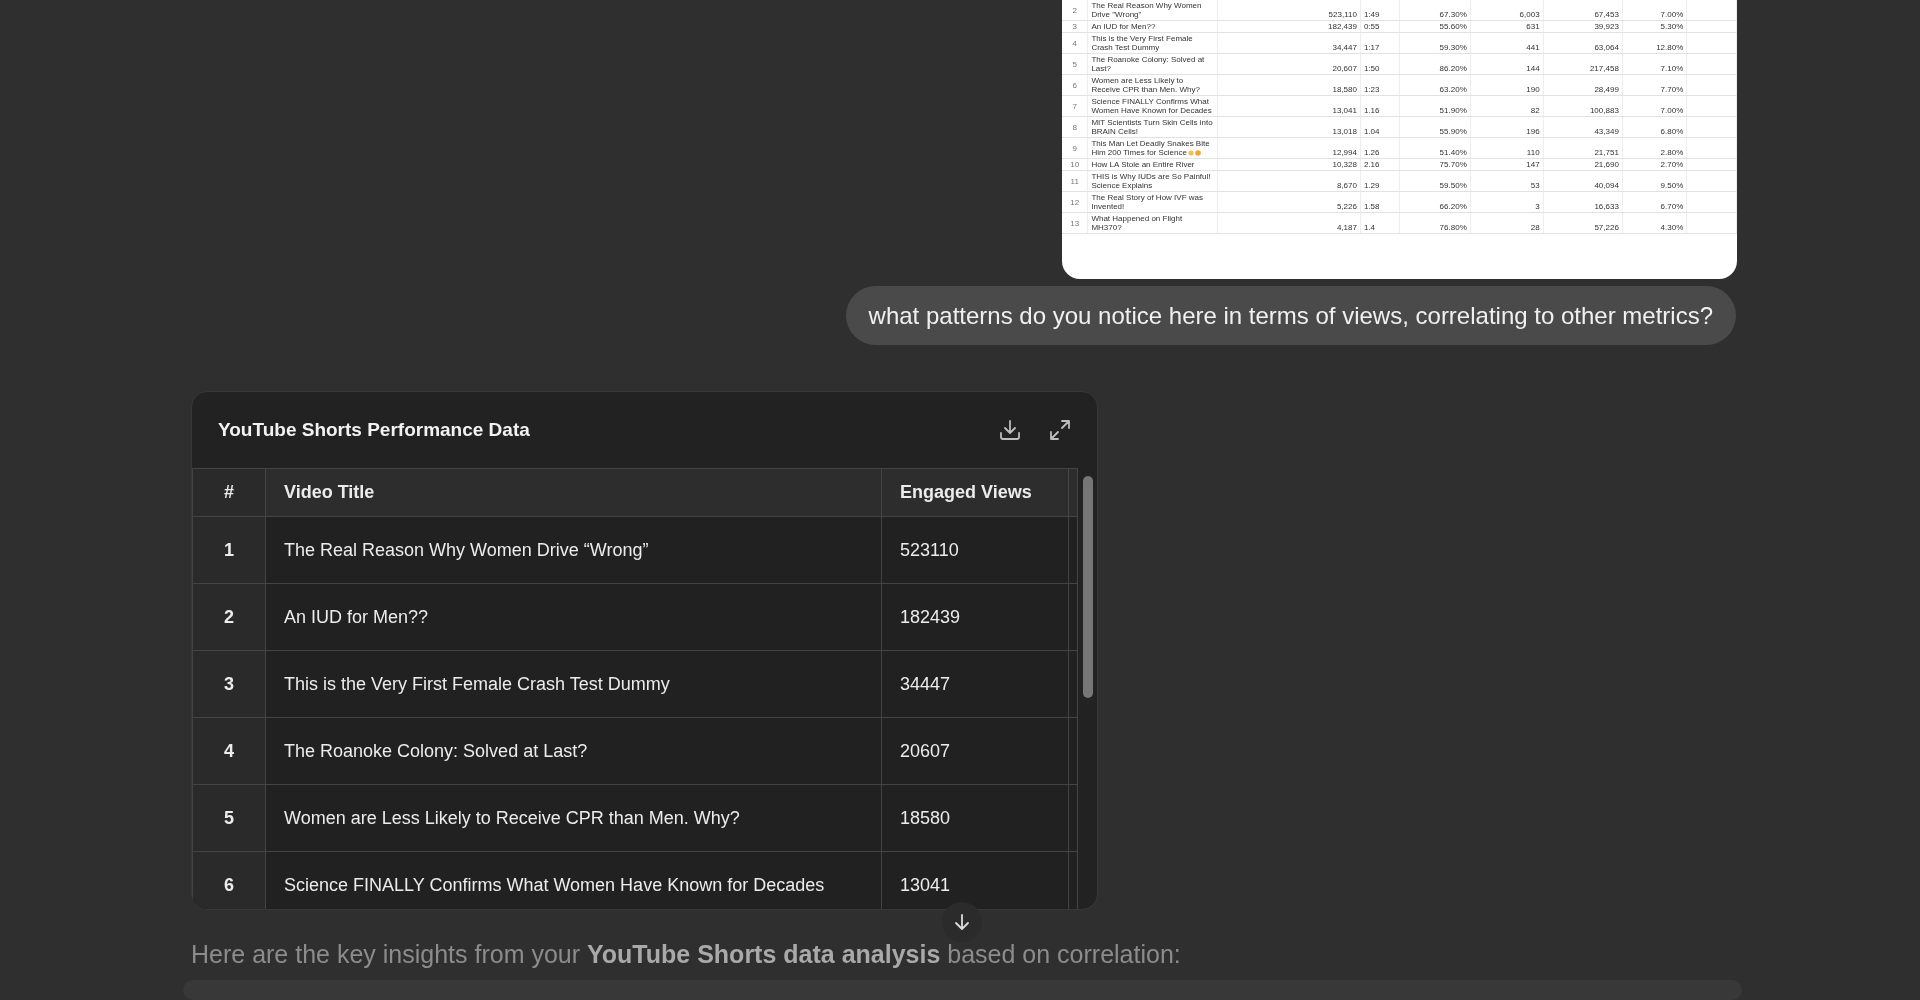 This screenshot has height=1000, width=1920. What do you see at coordinates (1453, 14) in the screenshot?
I see `cell-value: 67.30%` at bounding box center [1453, 14].